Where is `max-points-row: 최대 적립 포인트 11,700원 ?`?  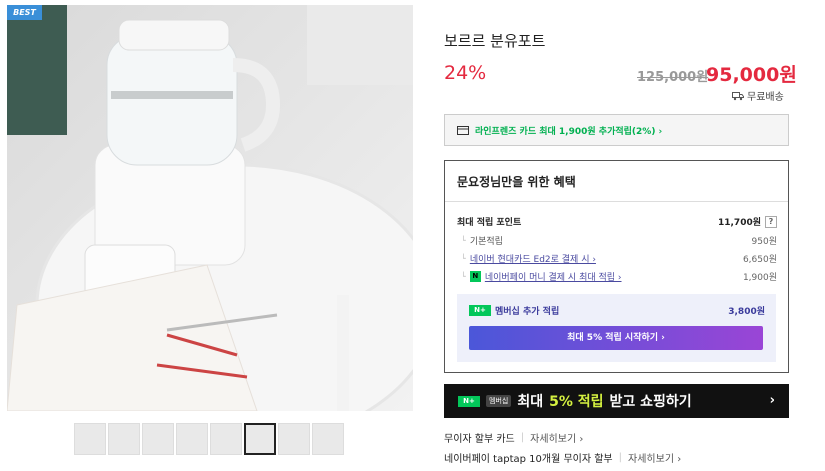
max-points-row: 최대 적립 포인트 11,700원 ? is located at coordinates (617, 221).